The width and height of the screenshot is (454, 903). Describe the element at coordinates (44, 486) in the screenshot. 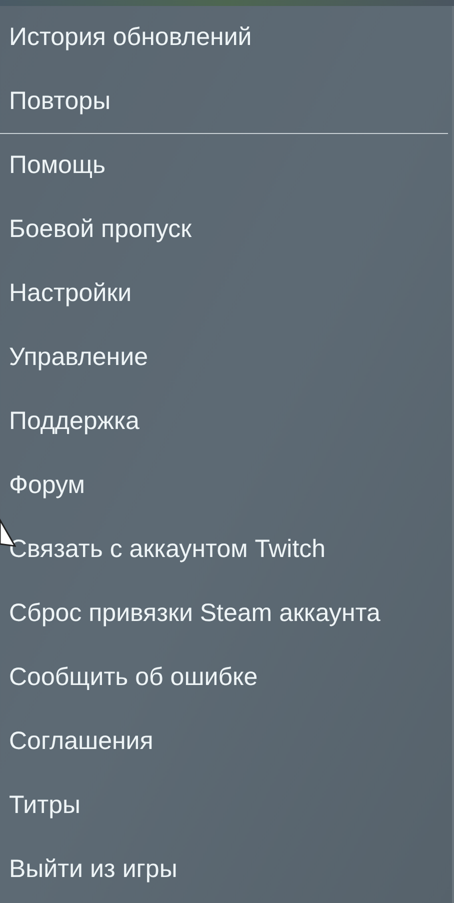

I see `menu-item: Форум` at that location.